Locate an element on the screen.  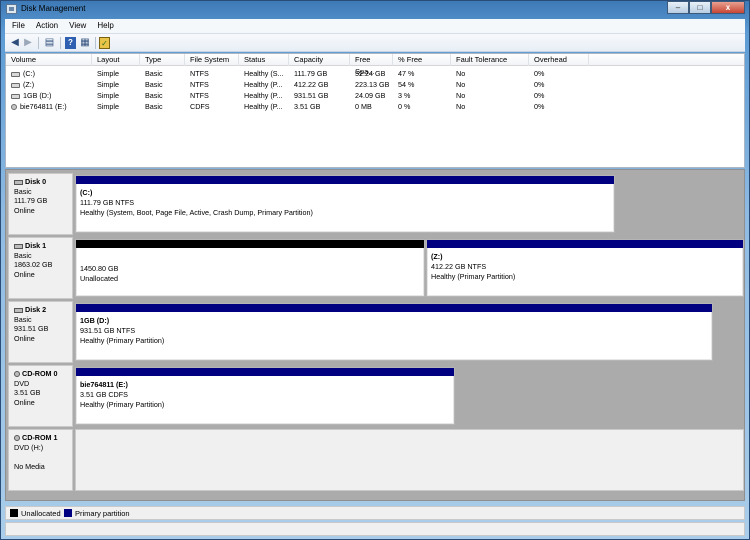
disk-1-label: Disk 1 Basic 1863.02 GB Online is located at coordinates (40, 268).